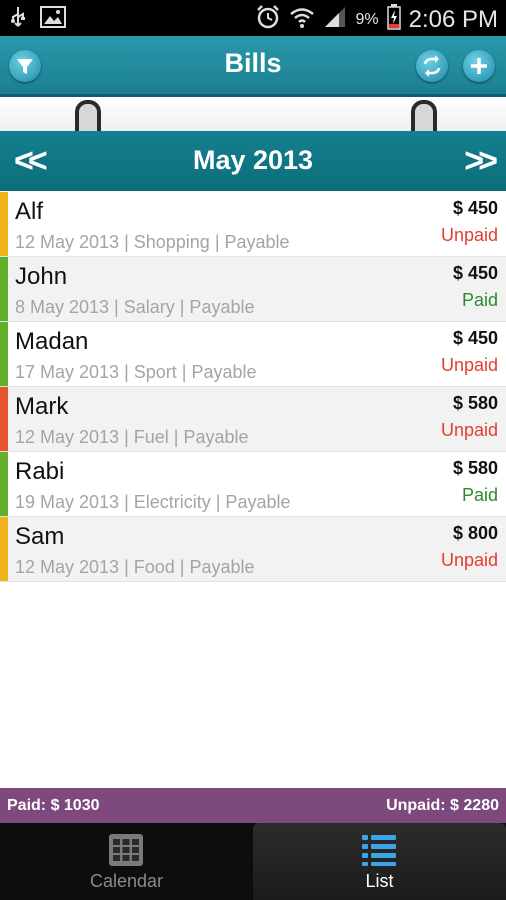 This screenshot has height=900, width=506. Describe the element at coordinates (29, 211) in the screenshot. I see `bill-name: Alf` at that location.